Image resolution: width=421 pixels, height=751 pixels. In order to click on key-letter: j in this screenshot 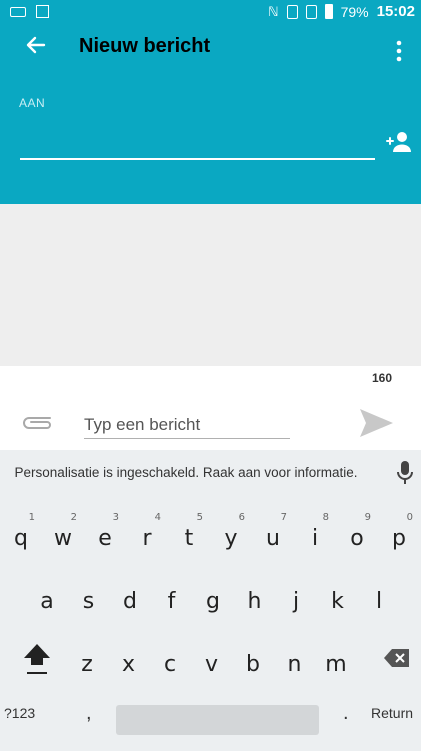, I will do `click(296, 601)`.